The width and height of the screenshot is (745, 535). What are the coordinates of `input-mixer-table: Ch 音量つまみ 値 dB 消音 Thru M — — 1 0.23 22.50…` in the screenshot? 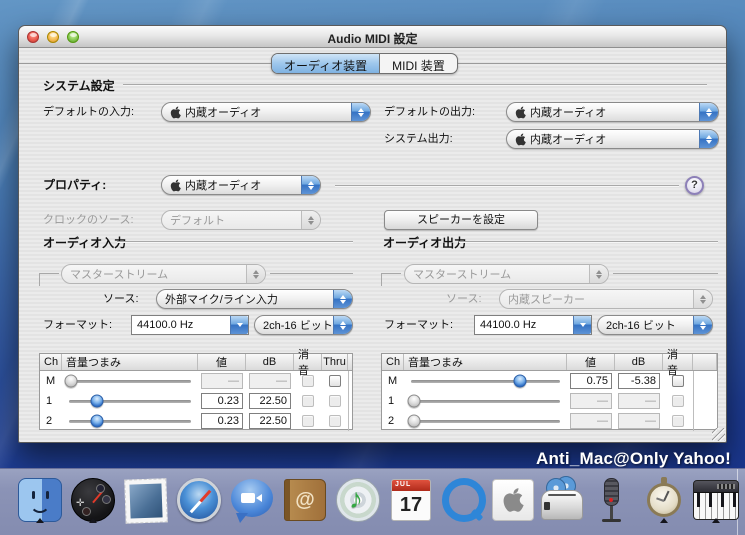 It's located at (196, 390).